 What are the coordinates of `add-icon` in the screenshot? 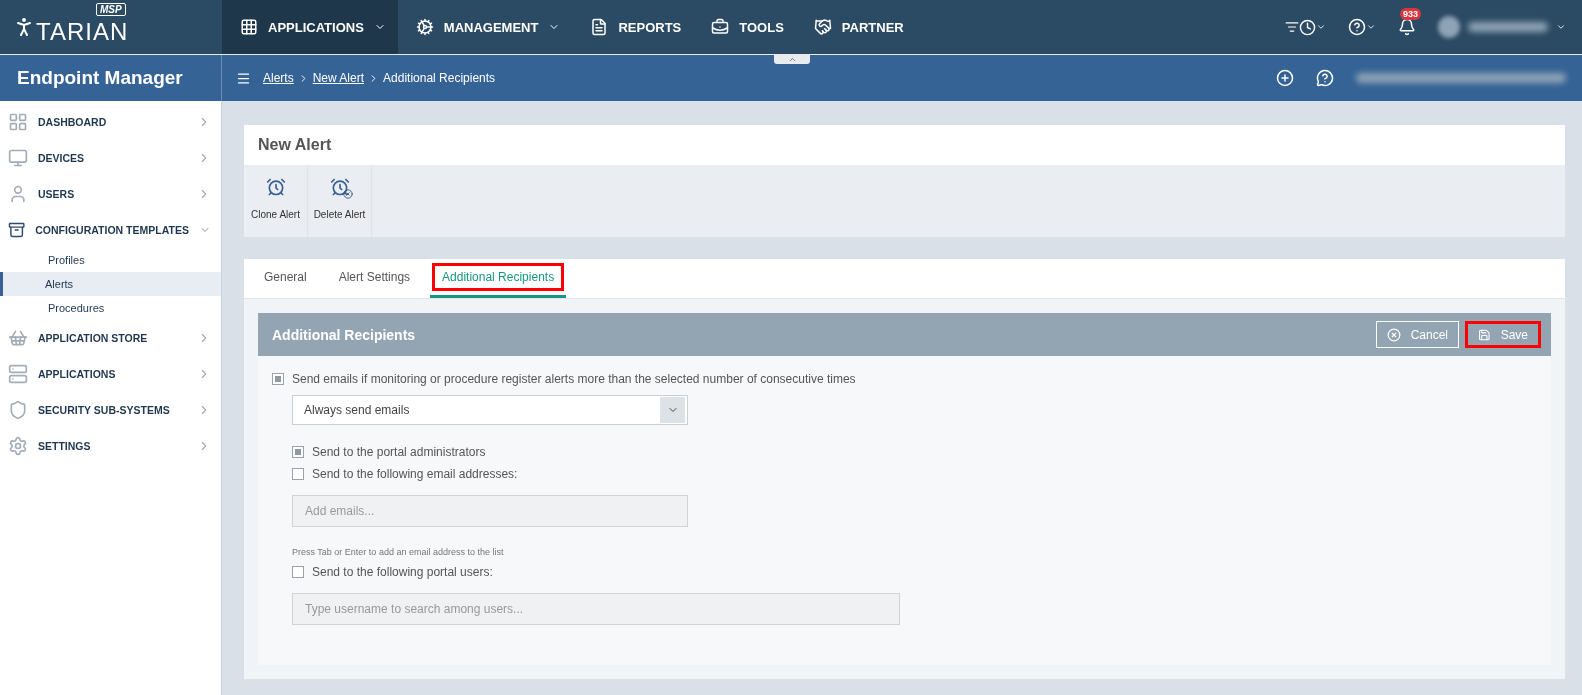 It's located at (1285, 78).